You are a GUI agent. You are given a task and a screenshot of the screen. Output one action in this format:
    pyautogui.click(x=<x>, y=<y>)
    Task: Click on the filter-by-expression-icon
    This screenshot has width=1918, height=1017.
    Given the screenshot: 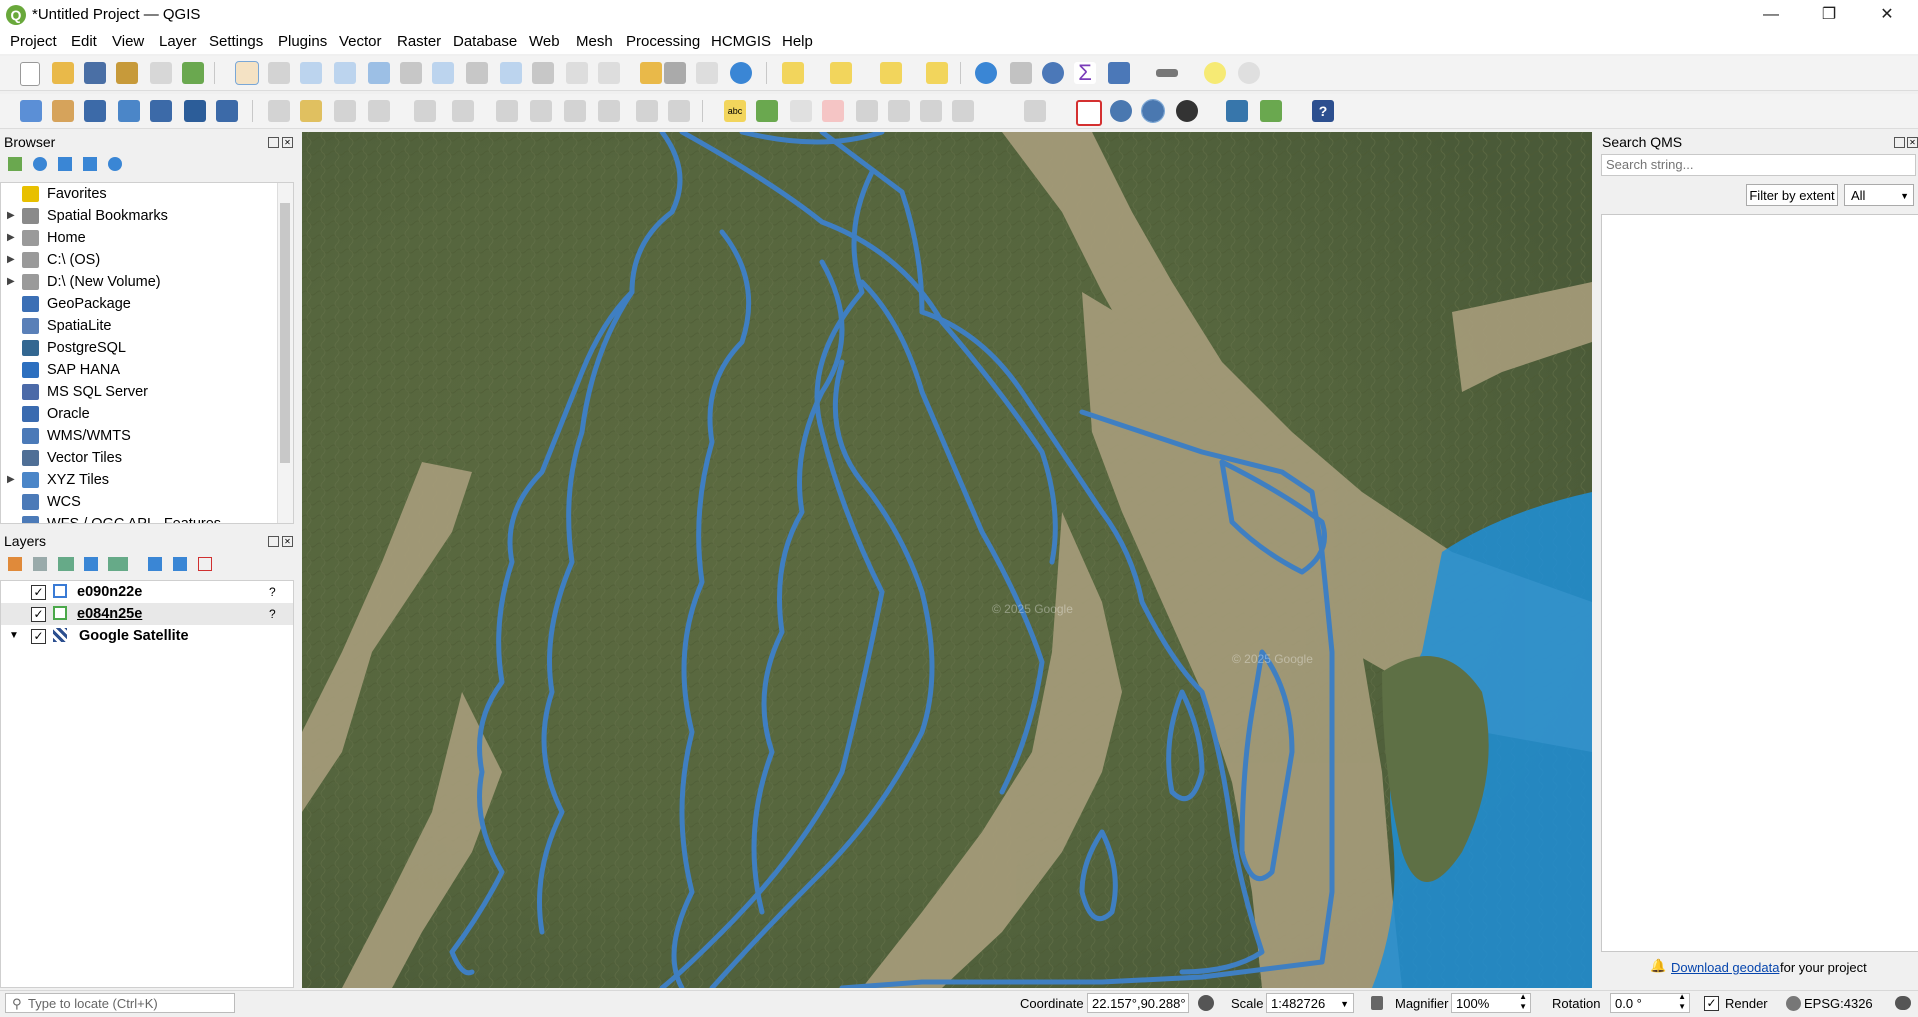 What is the action you would take?
    pyautogui.click(x=118, y=564)
    